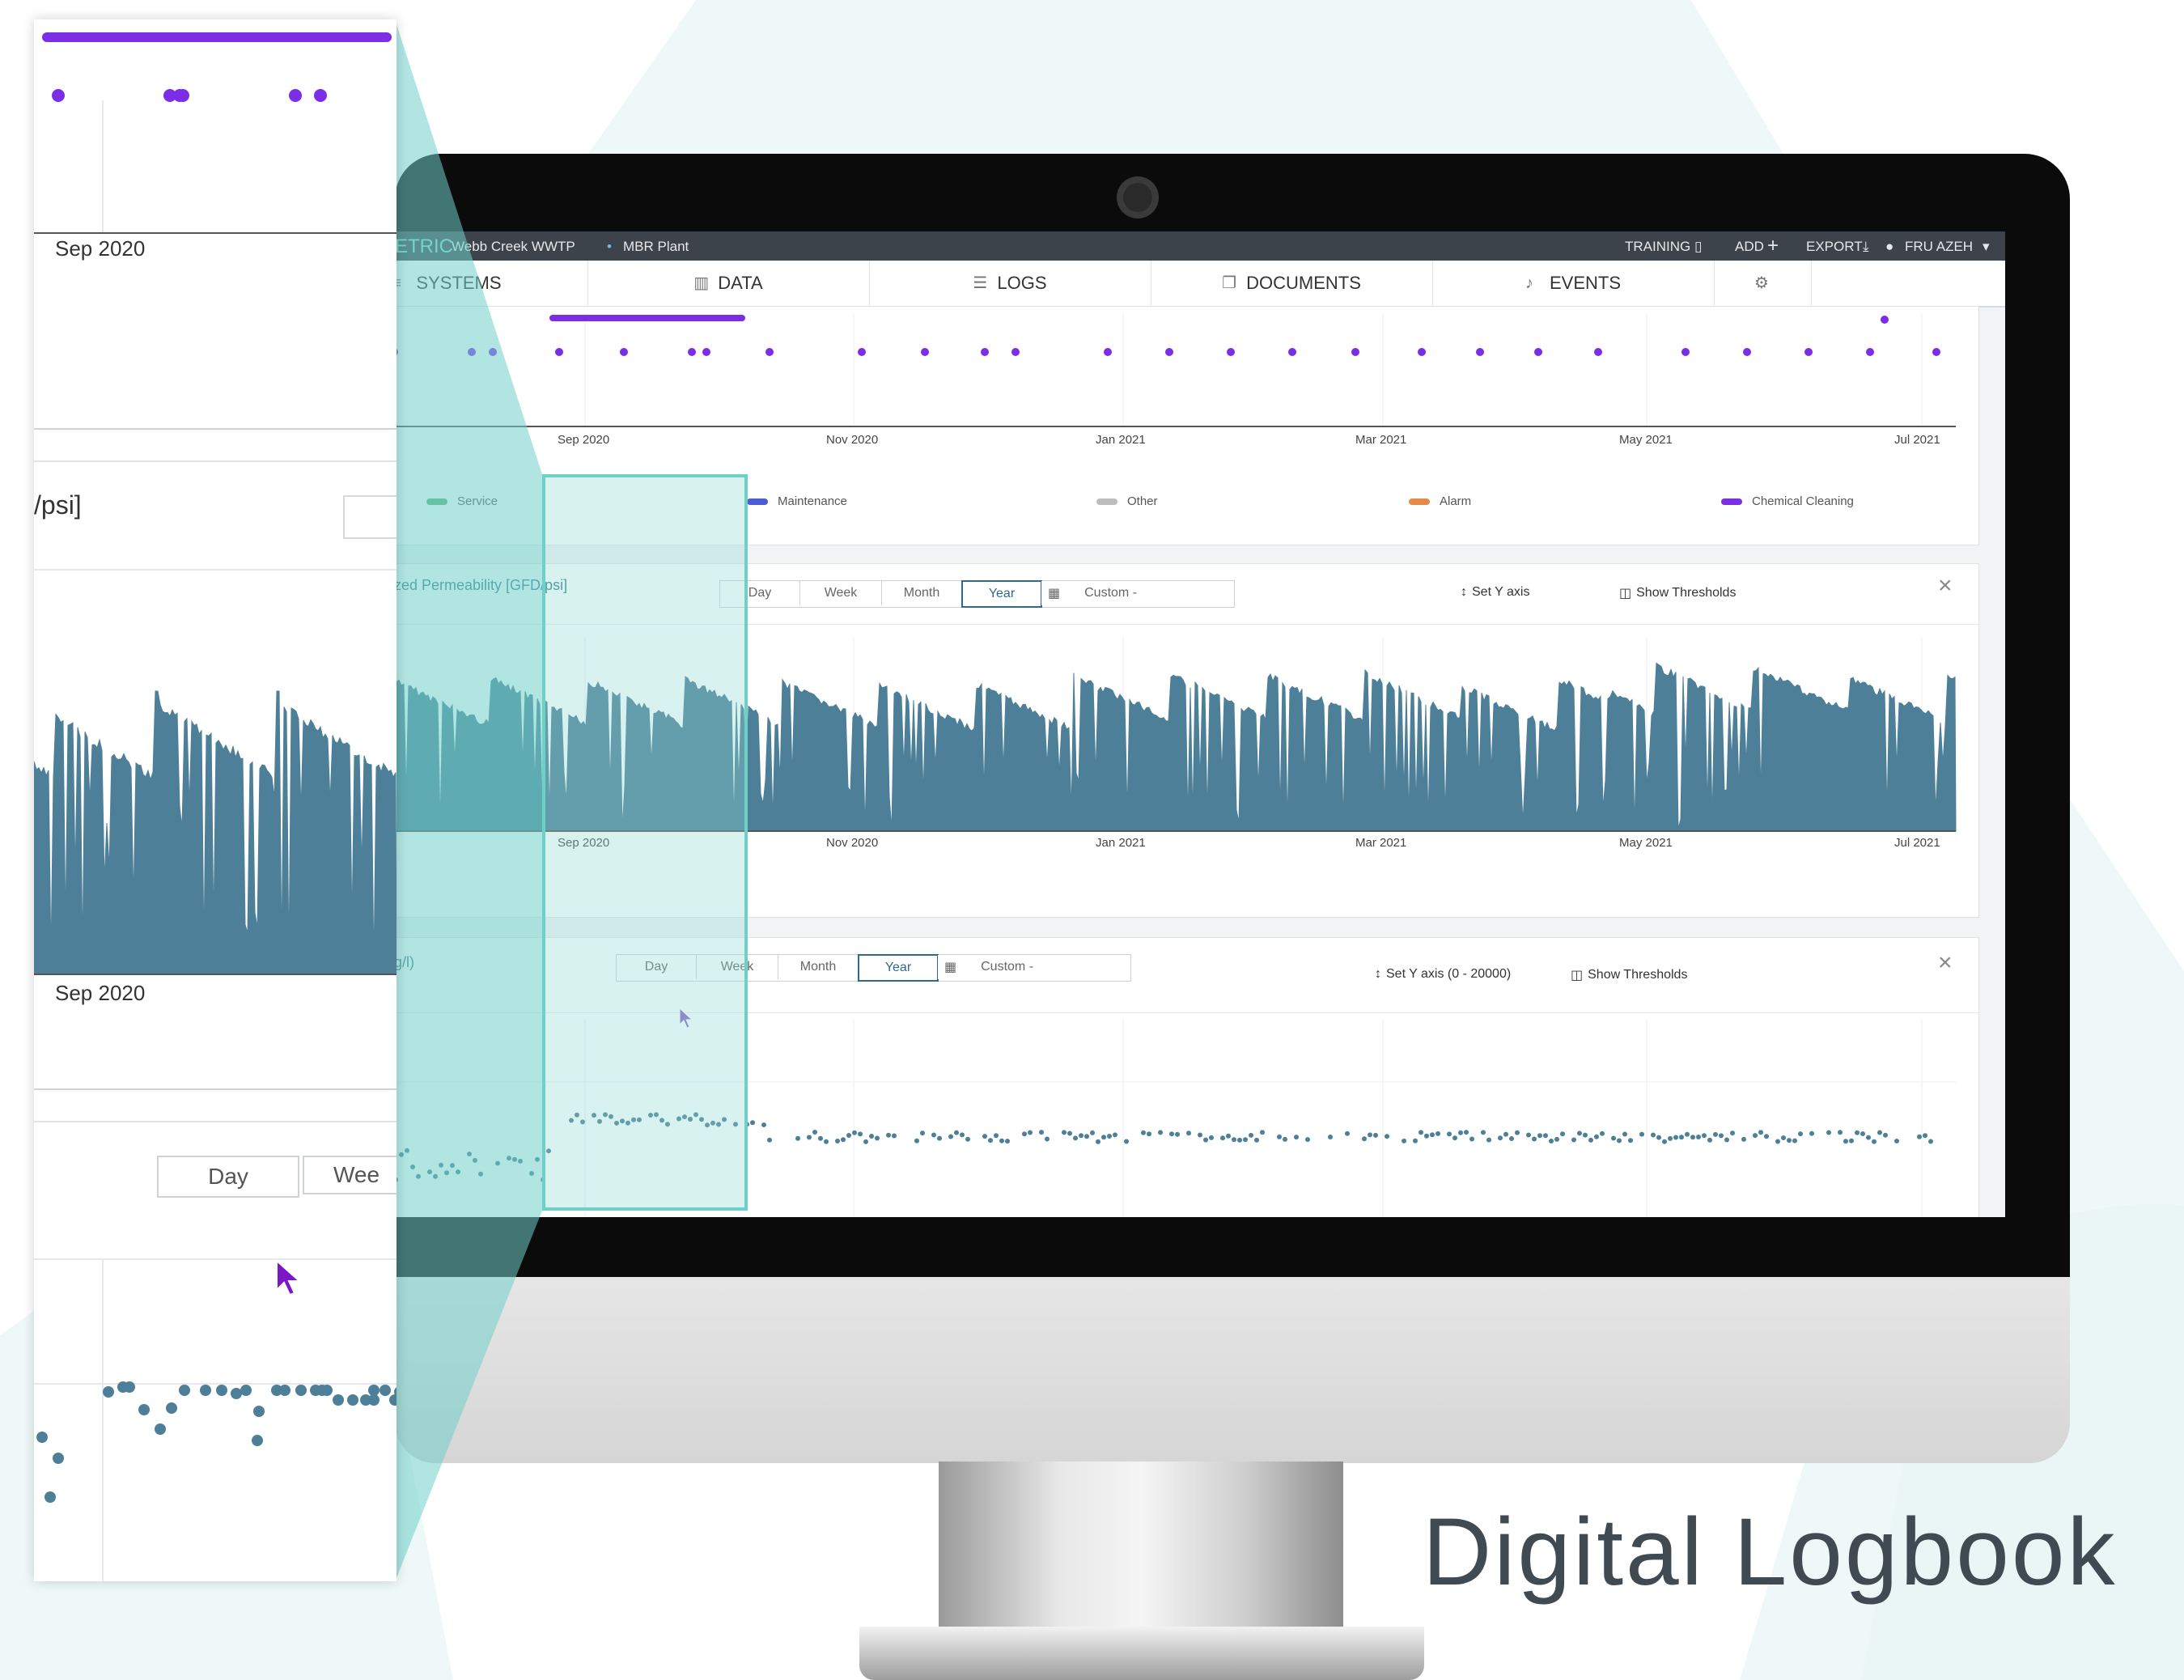 This screenshot has width=2184, height=1680. What do you see at coordinates (1657, 247) in the screenshot?
I see `training-button: TRAINING` at bounding box center [1657, 247].